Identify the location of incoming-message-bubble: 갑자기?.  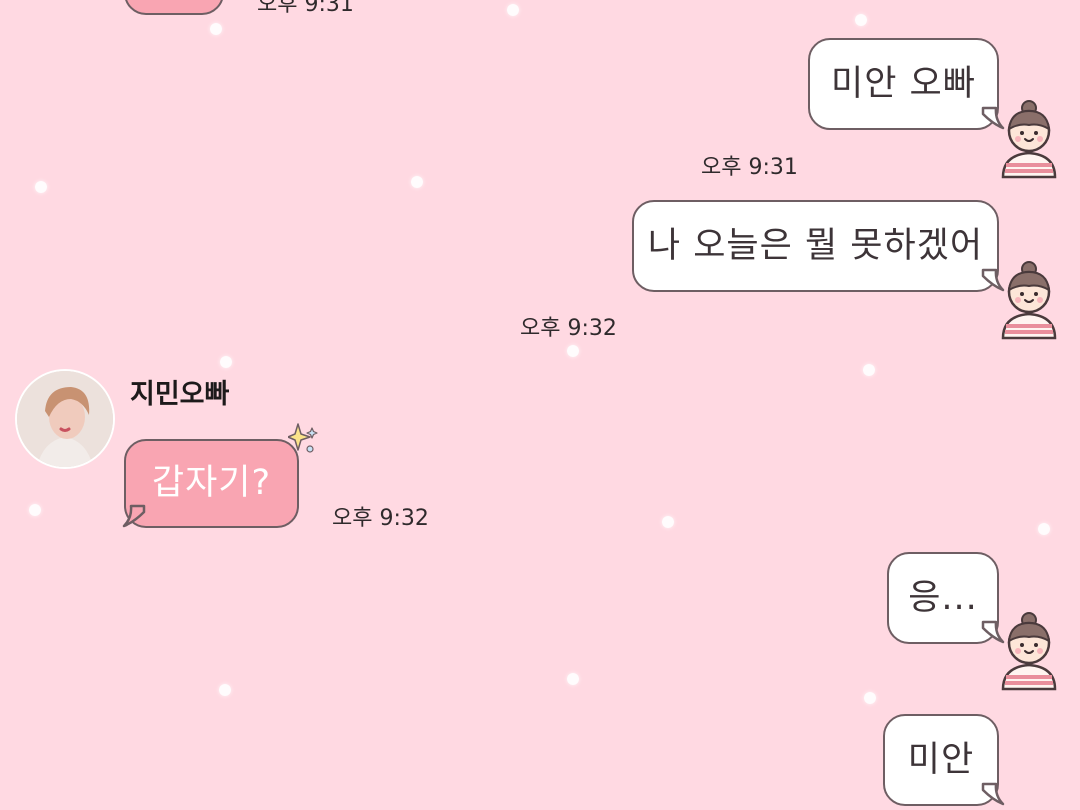
(211, 483).